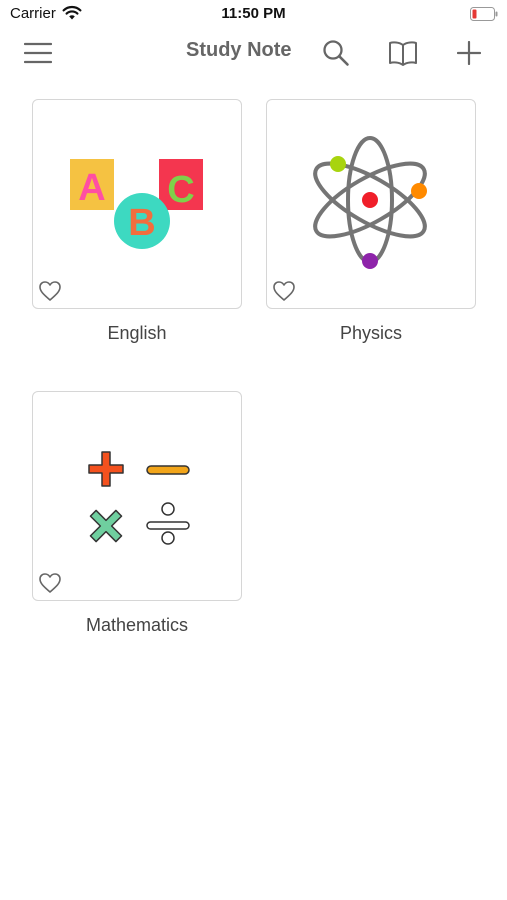 This screenshot has width=507, height=900. I want to click on notebook-card-mathematics, so click(137, 496).